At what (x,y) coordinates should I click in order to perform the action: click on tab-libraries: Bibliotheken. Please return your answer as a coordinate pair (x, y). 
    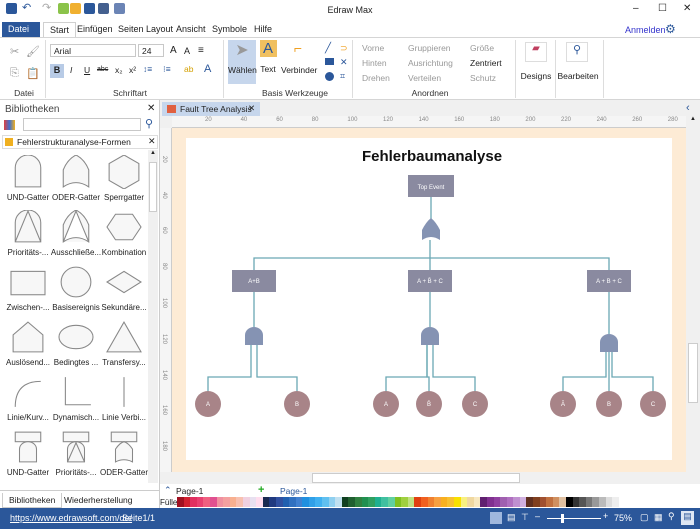
    Looking at the image, I should click on (32, 500).